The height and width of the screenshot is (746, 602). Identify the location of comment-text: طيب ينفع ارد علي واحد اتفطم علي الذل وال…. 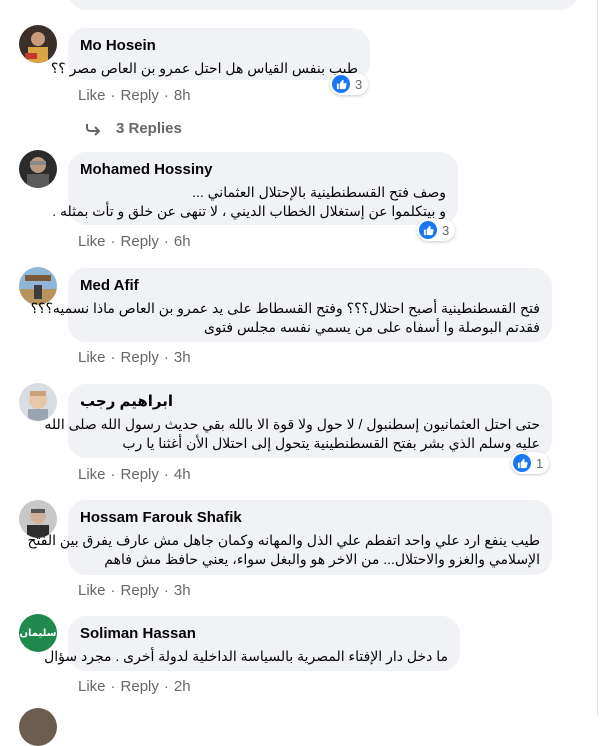
(284, 549).